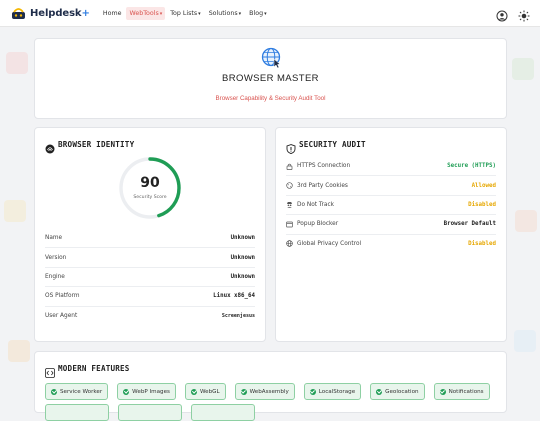 This screenshot has height=421, width=540. I want to click on feature-label: Service Worker, so click(81, 391).